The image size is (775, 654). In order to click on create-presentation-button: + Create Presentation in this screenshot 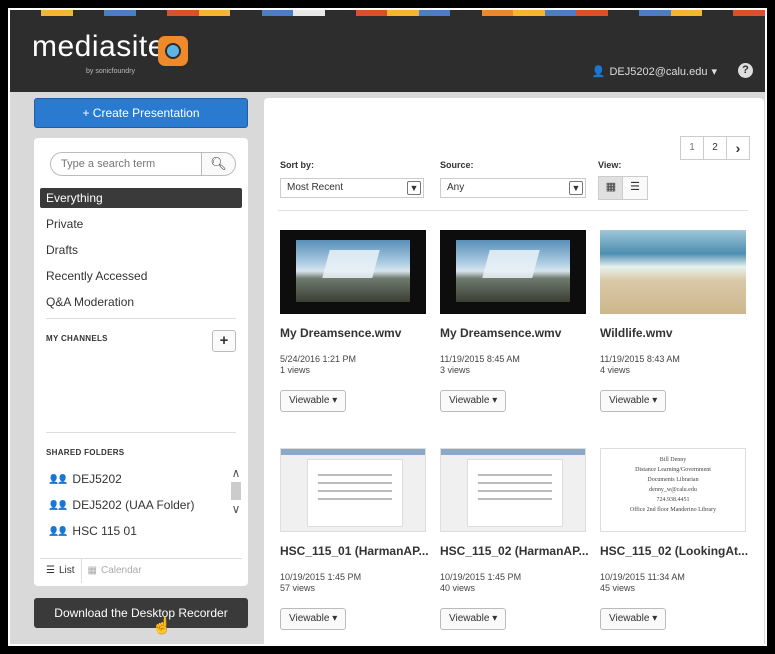, I will do `click(141, 113)`.